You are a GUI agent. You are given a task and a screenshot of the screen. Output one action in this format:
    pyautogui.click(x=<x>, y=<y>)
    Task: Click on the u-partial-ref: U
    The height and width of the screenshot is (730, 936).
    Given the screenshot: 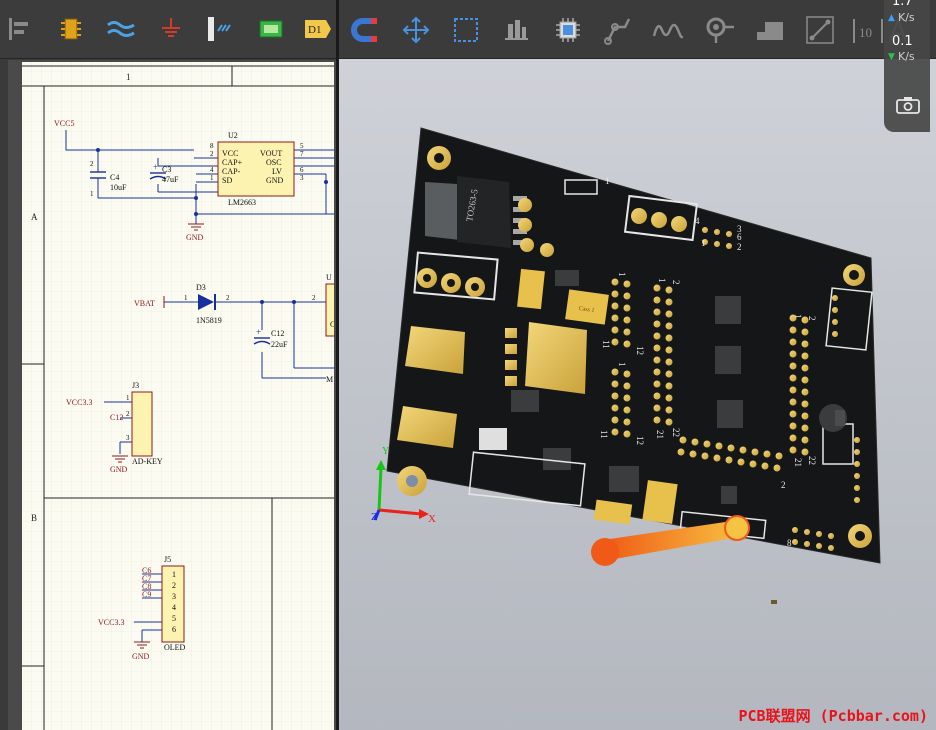 What is the action you would take?
    pyautogui.click(x=329, y=277)
    